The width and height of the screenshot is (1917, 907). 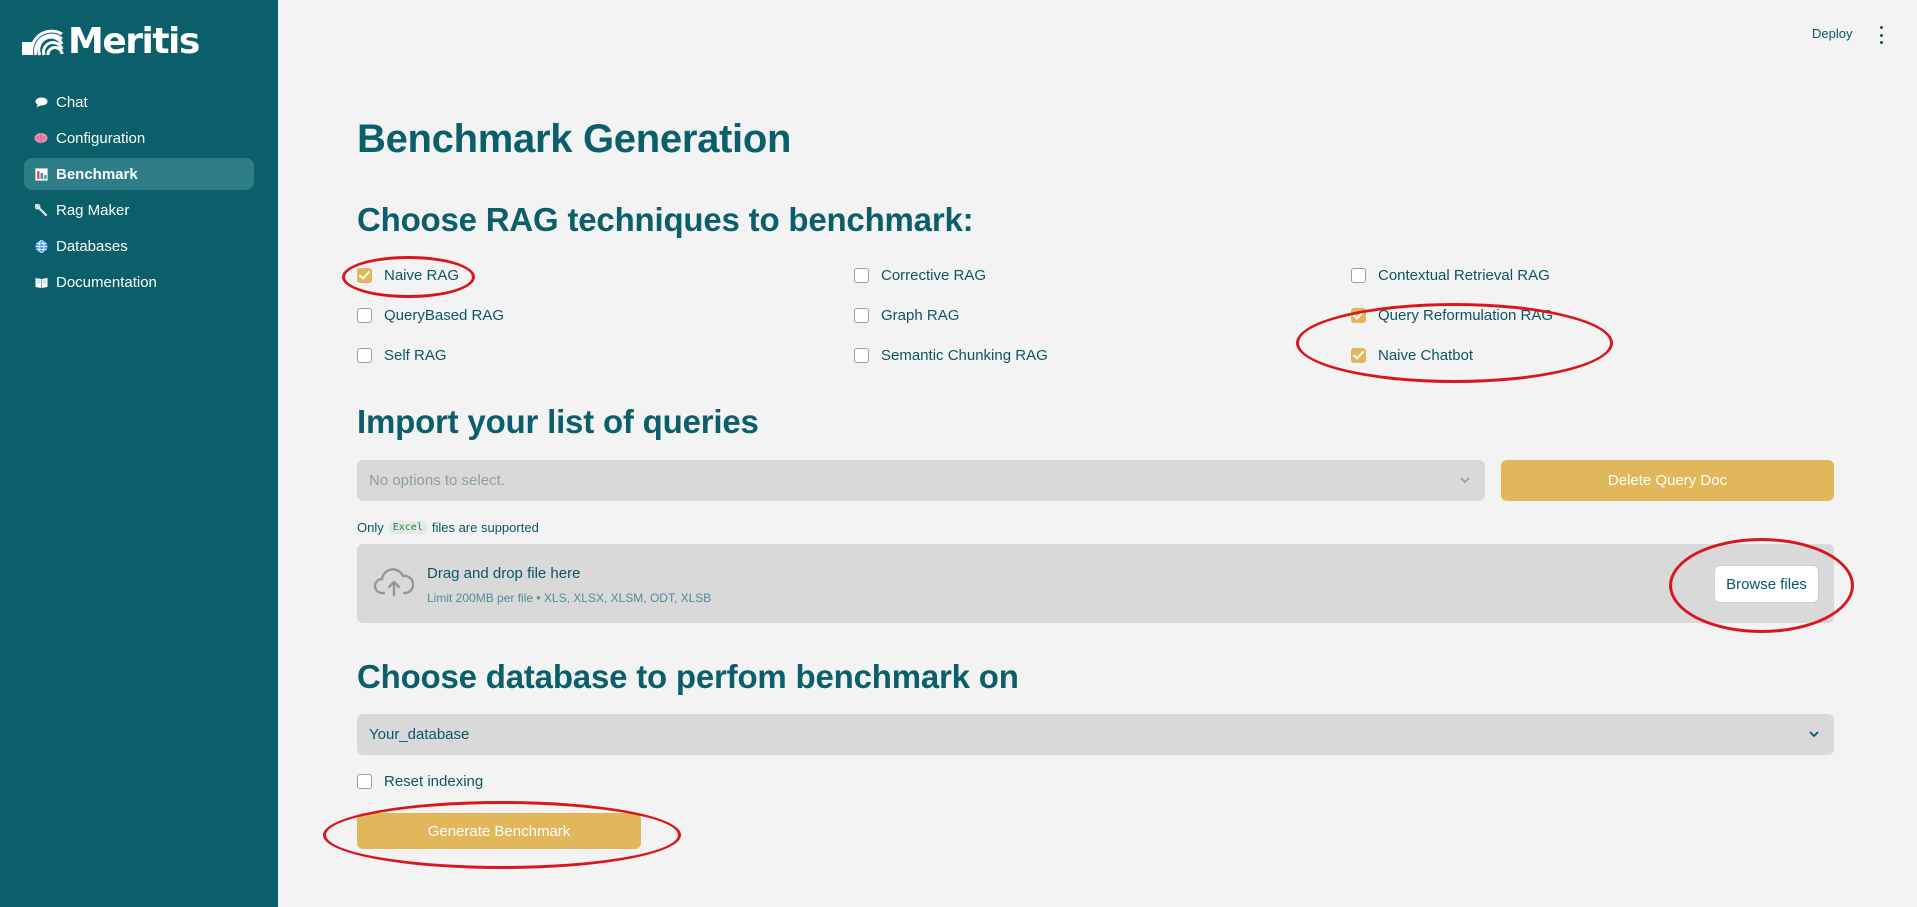 I want to click on meritis-logo-icon, so click(x=43, y=42).